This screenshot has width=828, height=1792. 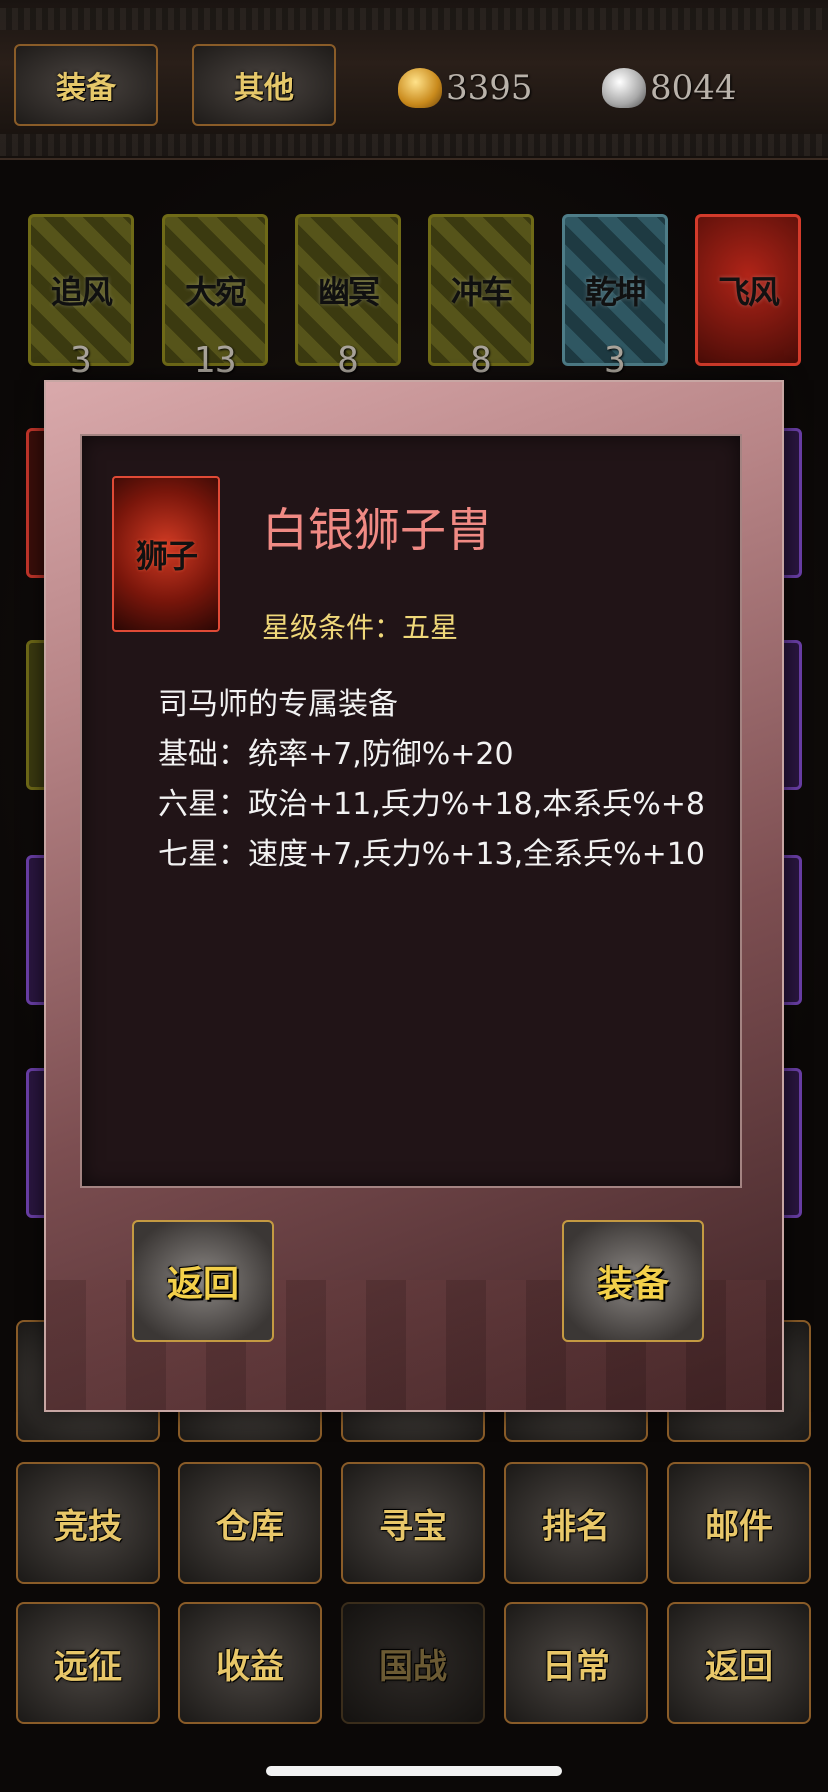 I want to click on silver-ingot-icon, so click(x=624, y=88).